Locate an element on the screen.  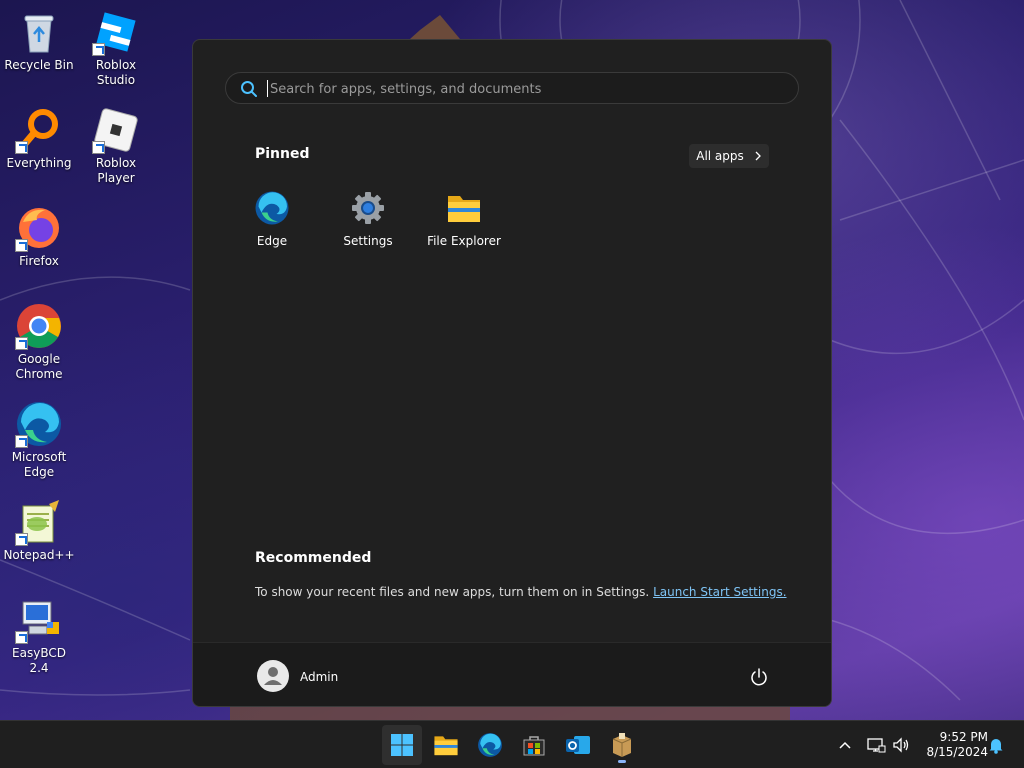
taskbar: 9:52 PM 8/15/2024 is located at coordinates (512, 744).